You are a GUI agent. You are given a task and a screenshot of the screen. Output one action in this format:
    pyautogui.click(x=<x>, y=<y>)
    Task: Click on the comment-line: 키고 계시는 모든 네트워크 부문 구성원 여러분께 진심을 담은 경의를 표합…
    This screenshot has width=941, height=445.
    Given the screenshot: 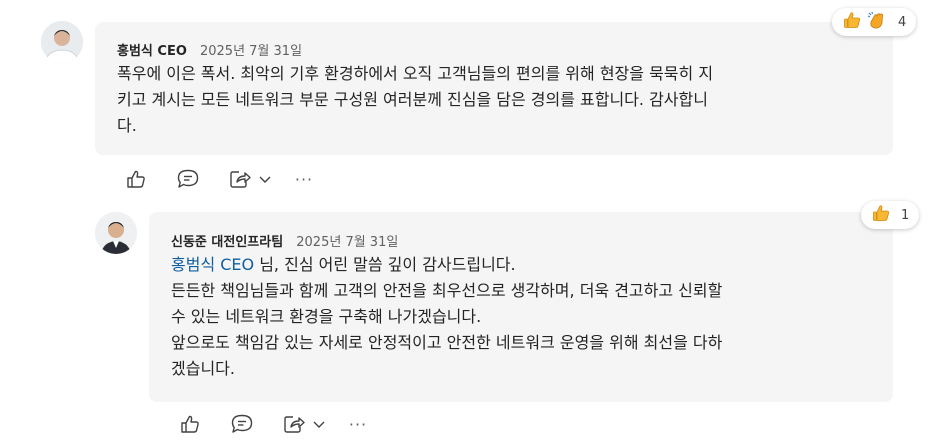 What is the action you would take?
    pyautogui.click(x=412, y=99)
    